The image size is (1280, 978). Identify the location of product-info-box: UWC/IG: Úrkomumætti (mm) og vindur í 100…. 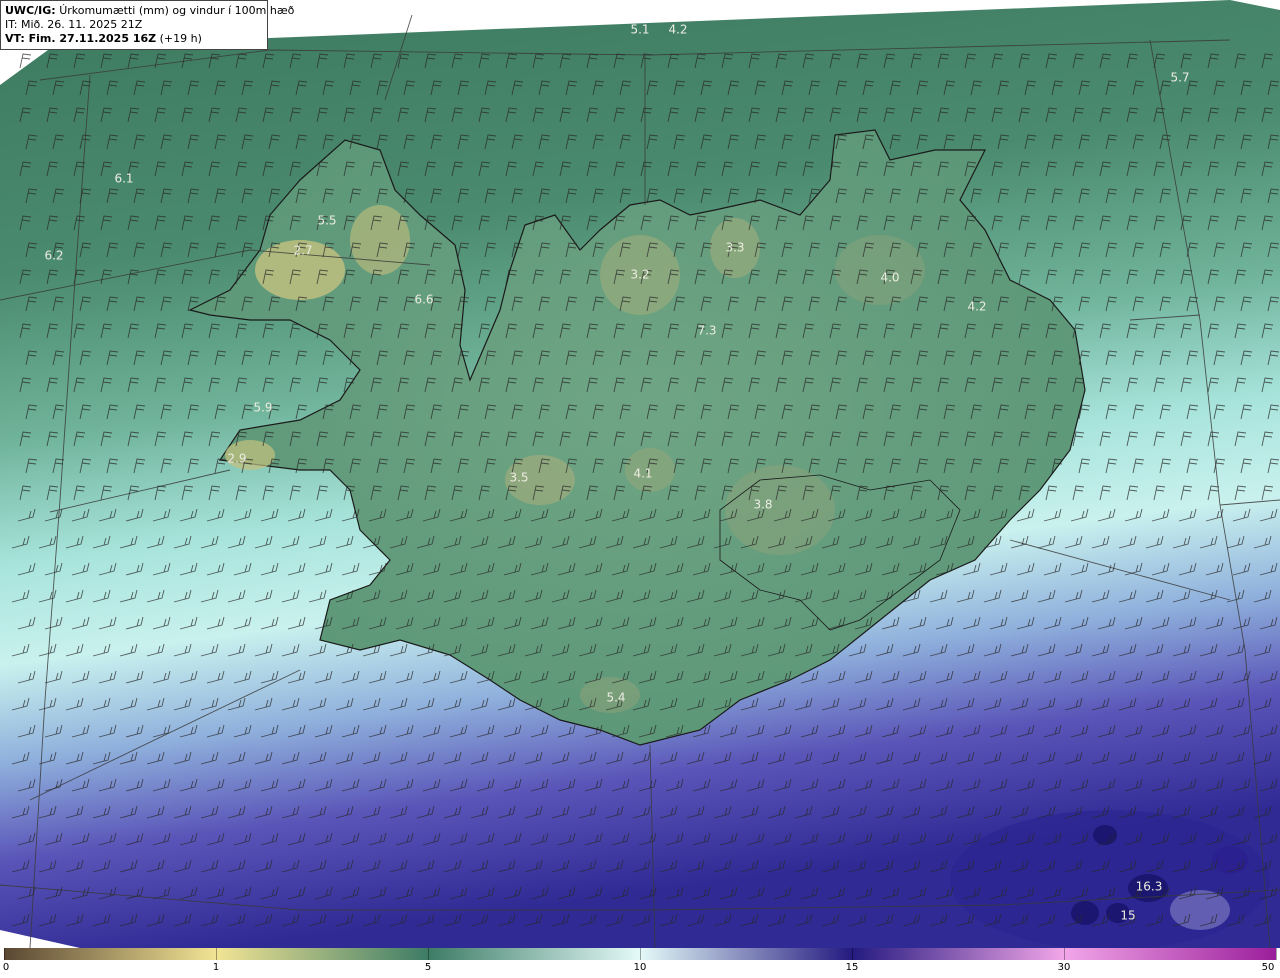
(147, 25).